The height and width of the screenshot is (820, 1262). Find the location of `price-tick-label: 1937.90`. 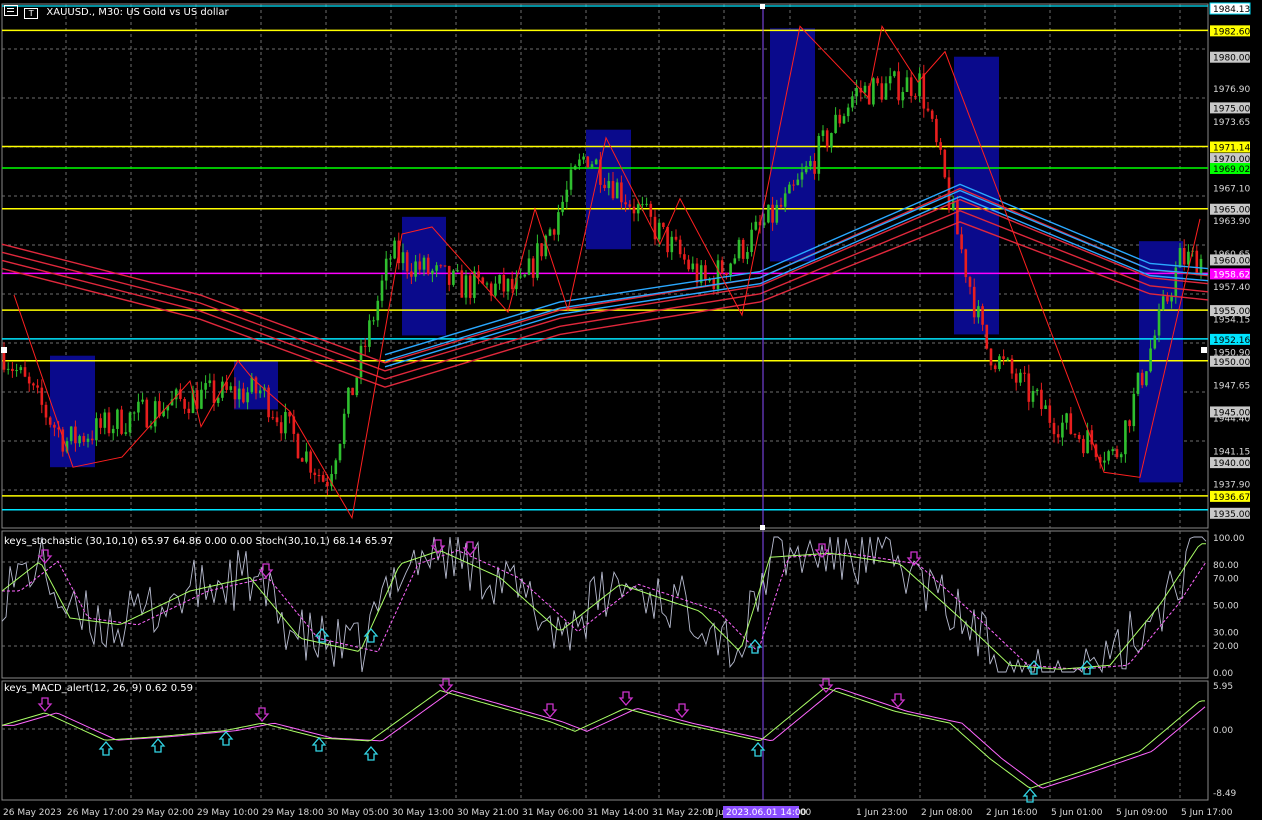

price-tick-label: 1937.90 is located at coordinates (1231, 485).